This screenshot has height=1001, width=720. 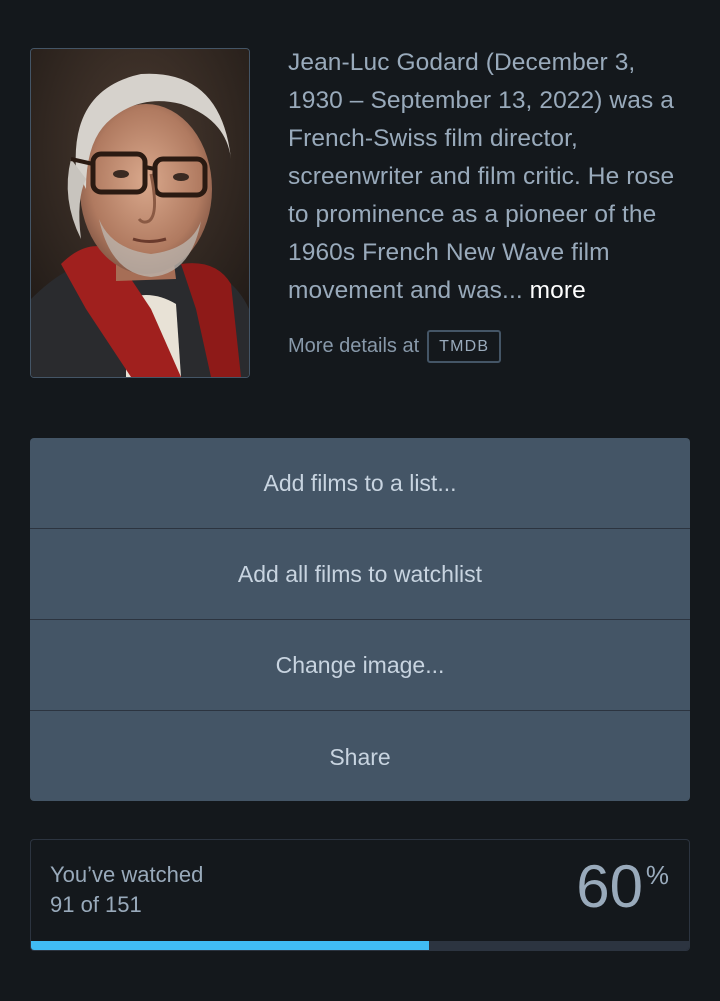 I want to click on portrait-image, so click(x=140, y=213).